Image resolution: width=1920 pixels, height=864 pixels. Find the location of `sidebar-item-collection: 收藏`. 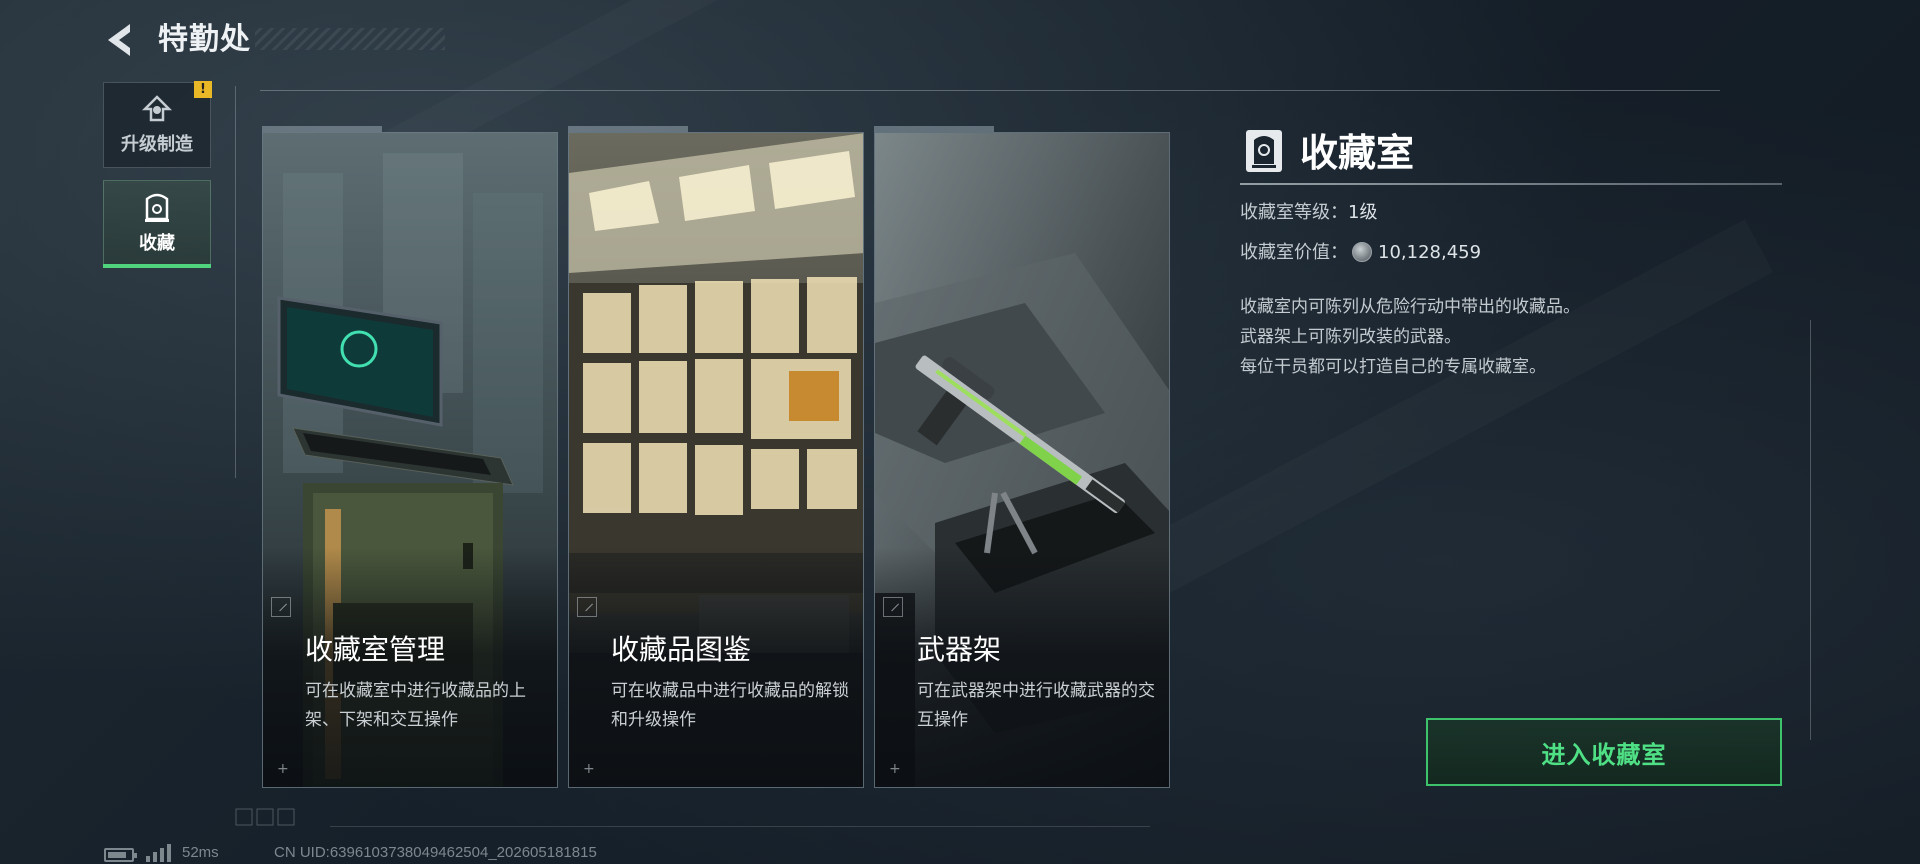

sidebar-item-collection: 收藏 is located at coordinates (157, 224).